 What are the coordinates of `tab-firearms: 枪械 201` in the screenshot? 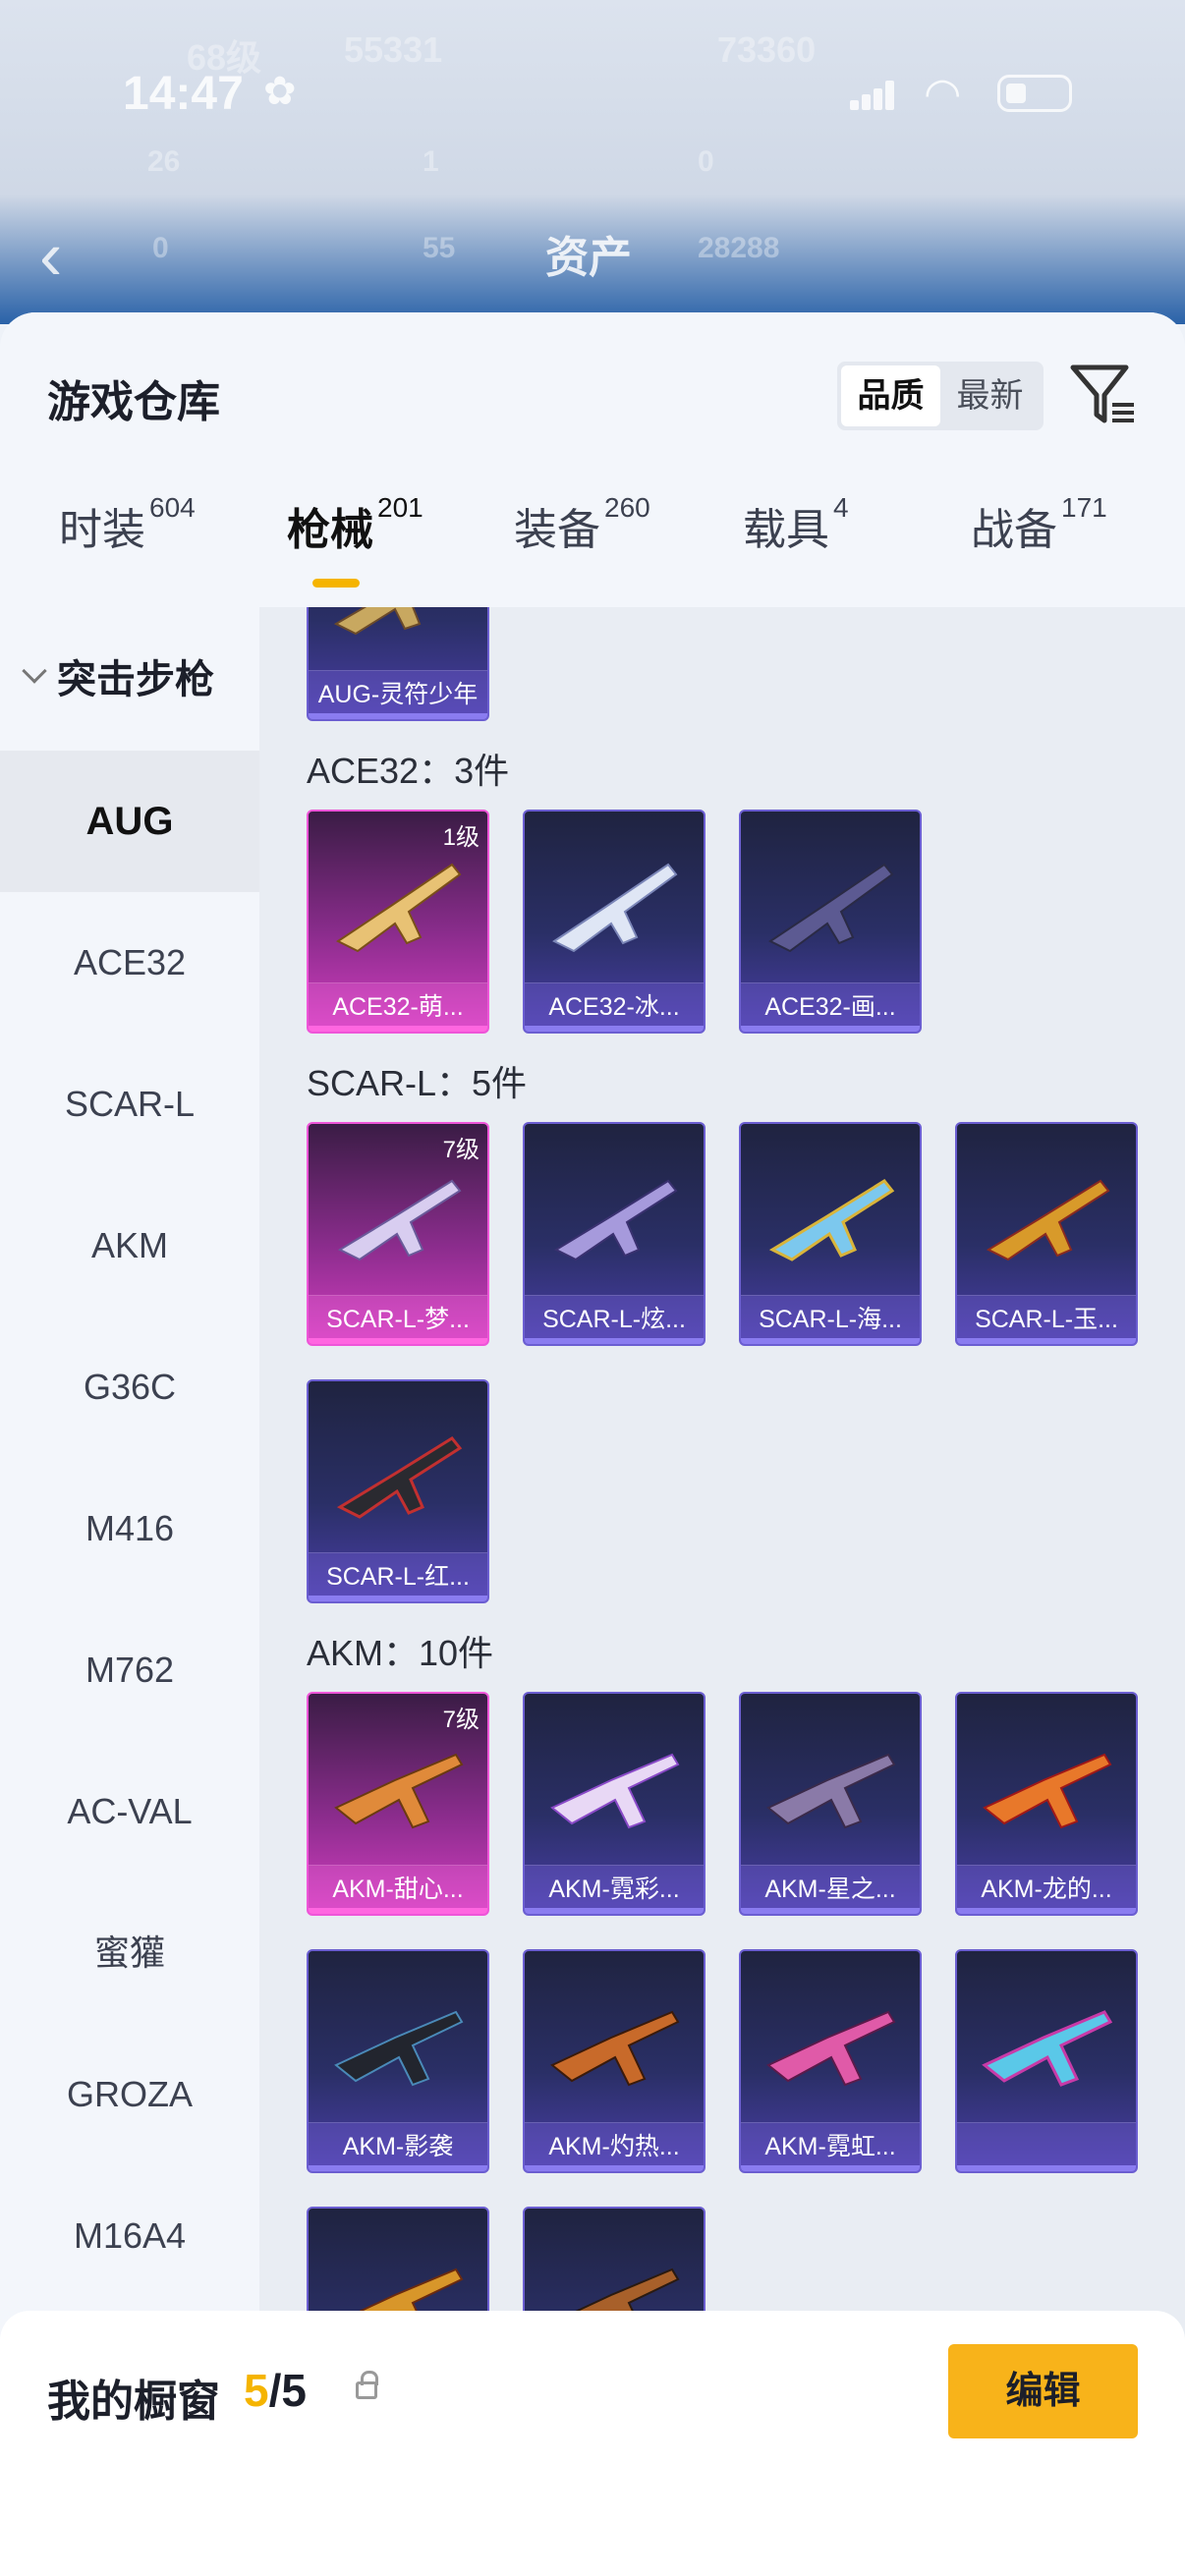 It's located at (355, 547).